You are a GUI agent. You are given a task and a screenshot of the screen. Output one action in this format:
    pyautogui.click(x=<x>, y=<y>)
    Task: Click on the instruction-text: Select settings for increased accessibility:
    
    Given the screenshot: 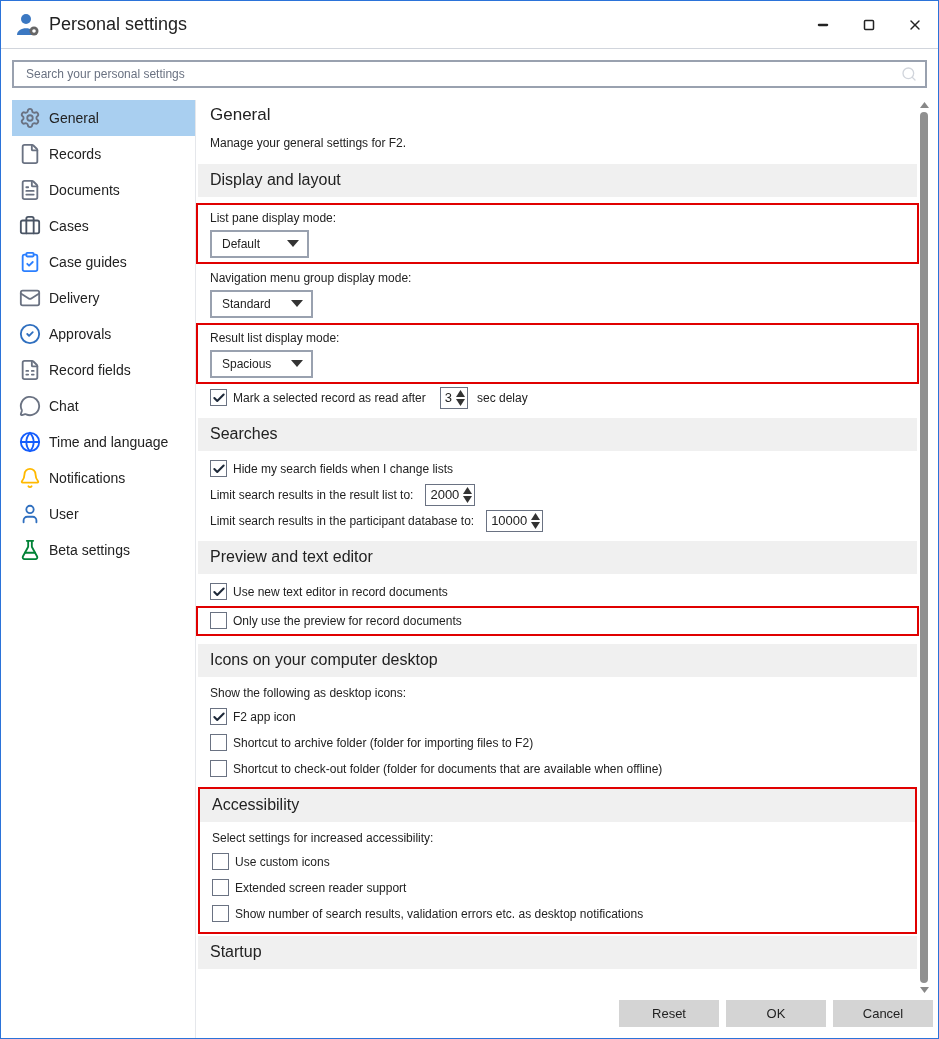 What is the action you would take?
    pyautogui.click(x=323, y=837)
    